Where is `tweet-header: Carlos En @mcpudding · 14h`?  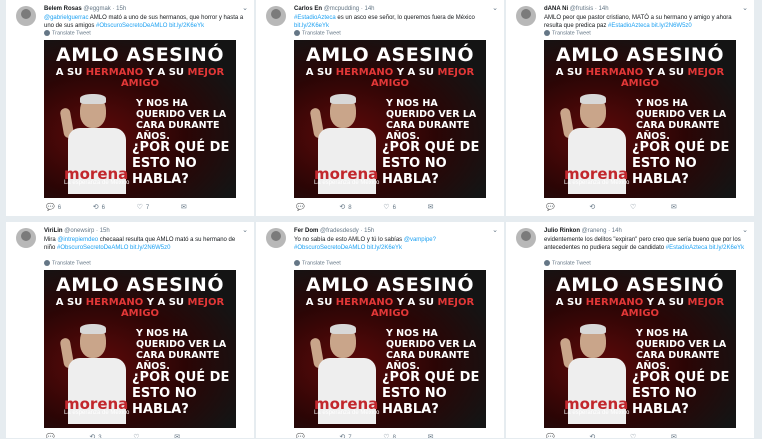
tweet-header: Carlos En @mcpudding · 14h is located at coordinates (334, 9).